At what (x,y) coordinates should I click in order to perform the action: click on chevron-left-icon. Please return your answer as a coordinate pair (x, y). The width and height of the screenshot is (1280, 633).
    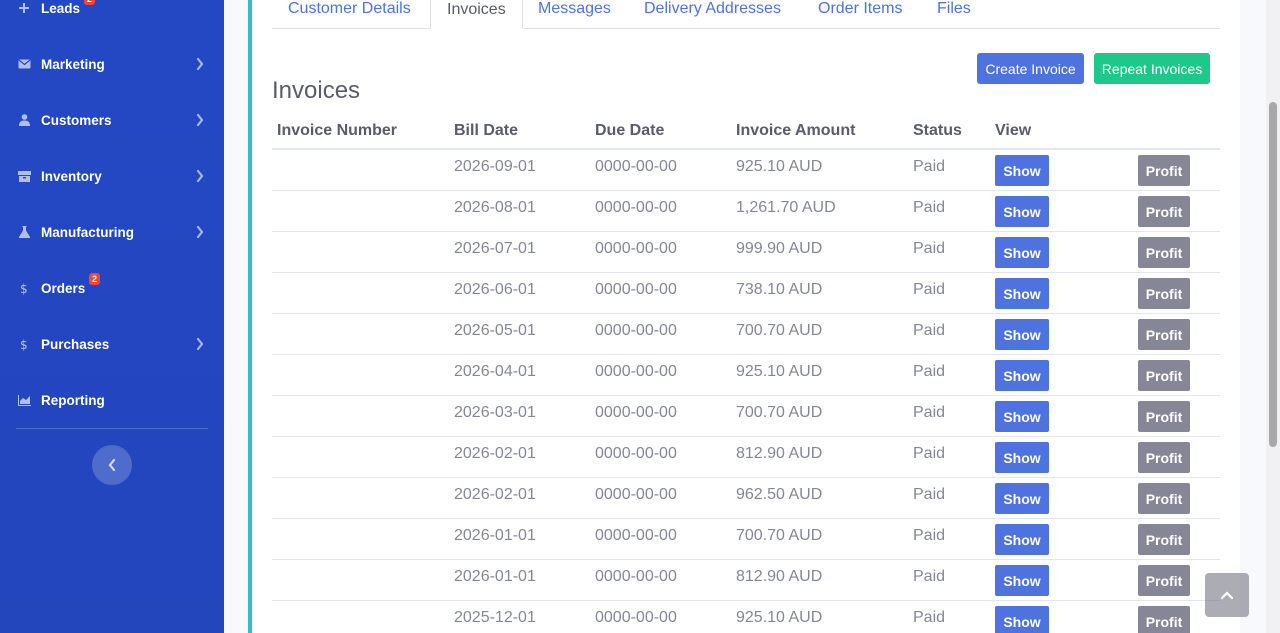
    Looking at the image, I should click on (112, 465).